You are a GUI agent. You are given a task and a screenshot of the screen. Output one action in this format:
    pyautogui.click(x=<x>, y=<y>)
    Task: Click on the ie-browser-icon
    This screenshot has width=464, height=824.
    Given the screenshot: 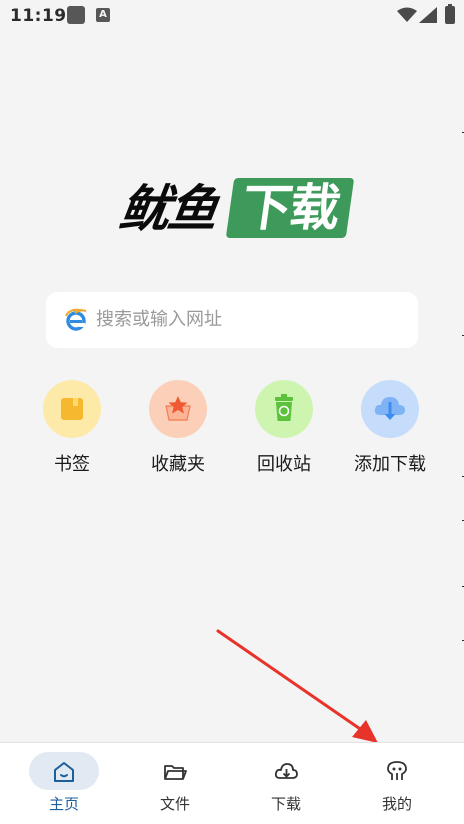 What is the action you would take?
    pyautogui.click(x=76, y=319)
    